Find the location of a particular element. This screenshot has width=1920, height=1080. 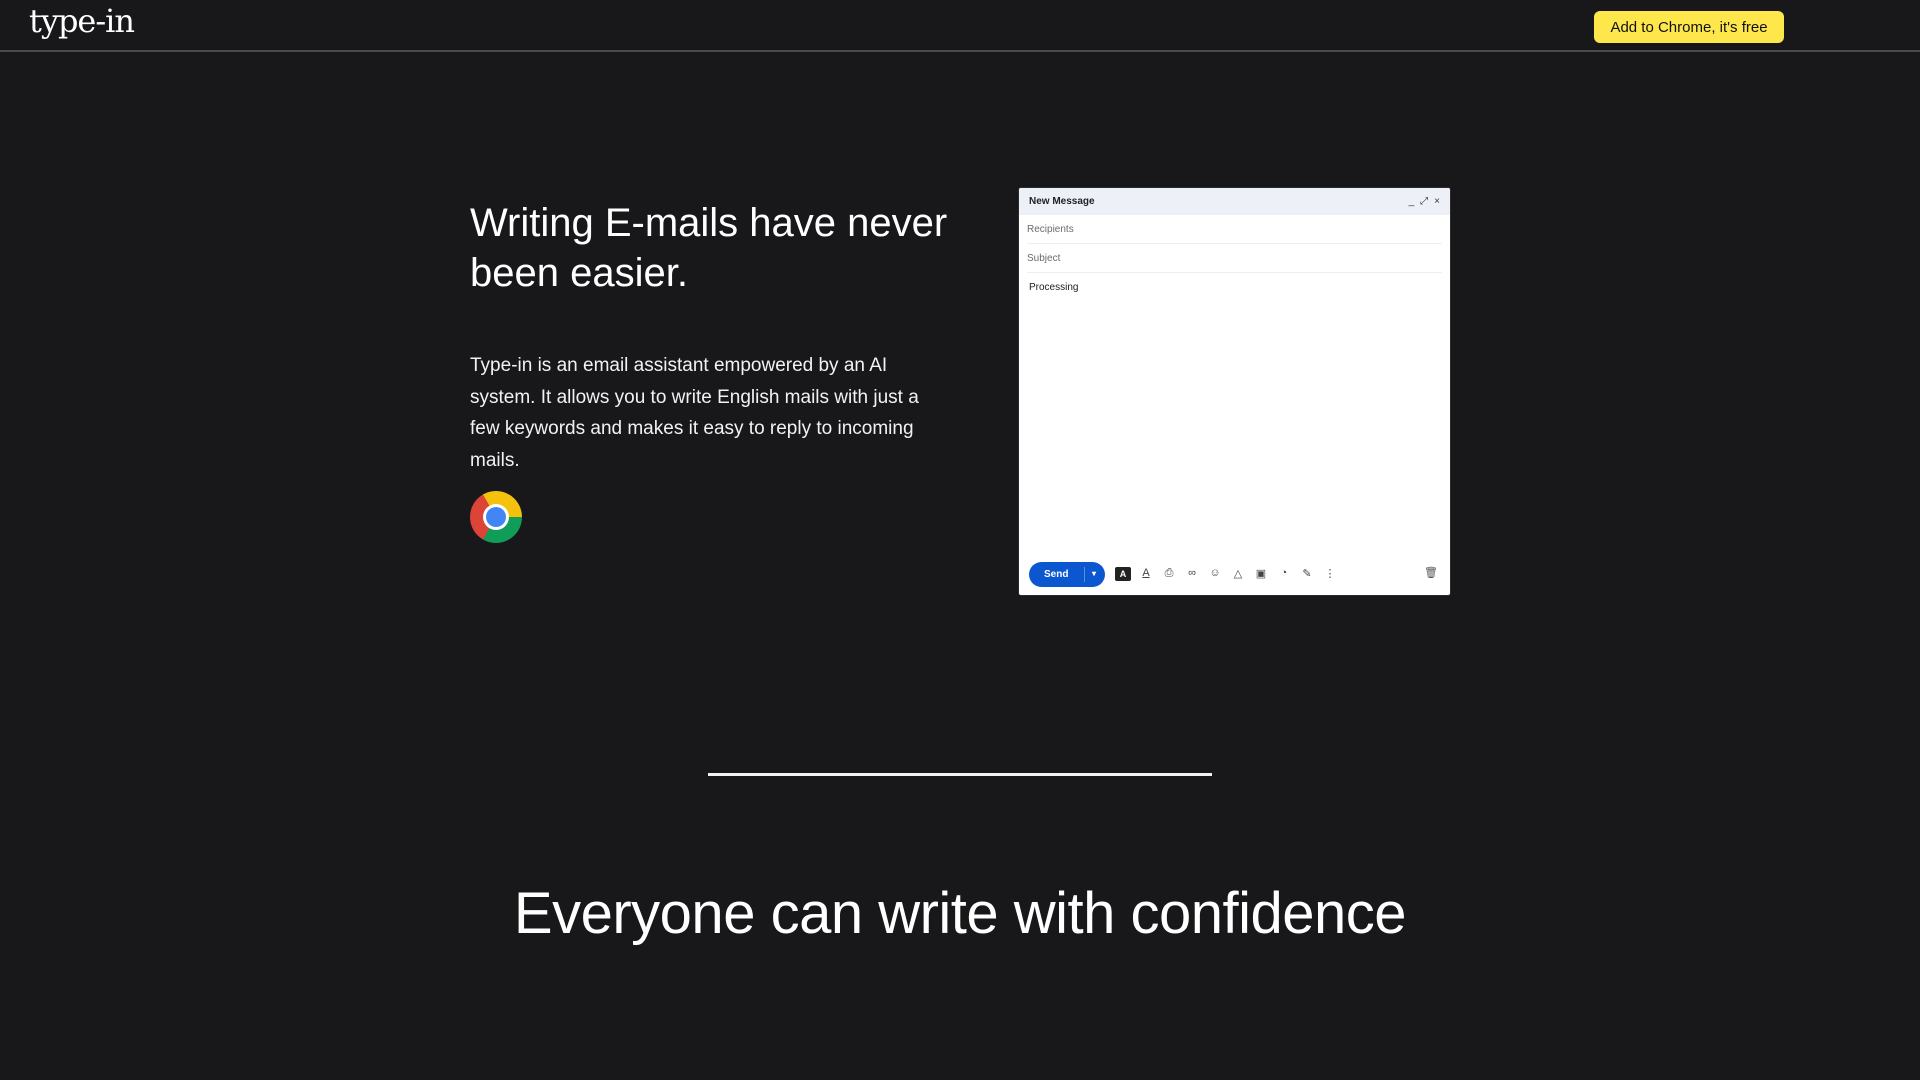

more-icon: ⋮ is located at coordinates (1330, 574).